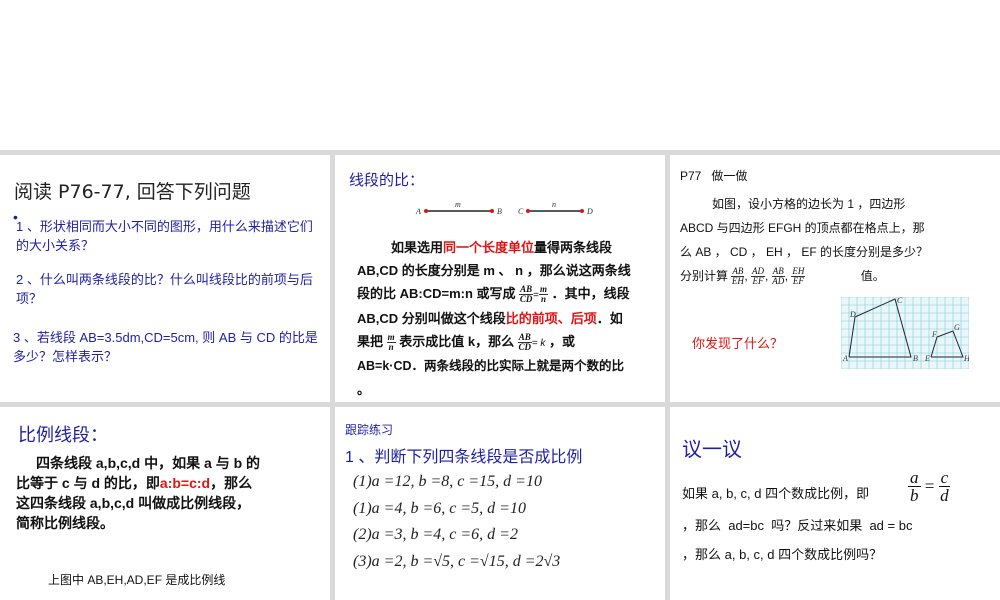 The image size is (1000, 600). Describe the element at coordinates (797, 525) in the screenshot. I see `text: ，那么 ad=bc 吗？反过来如果 ad = bc` at that location.